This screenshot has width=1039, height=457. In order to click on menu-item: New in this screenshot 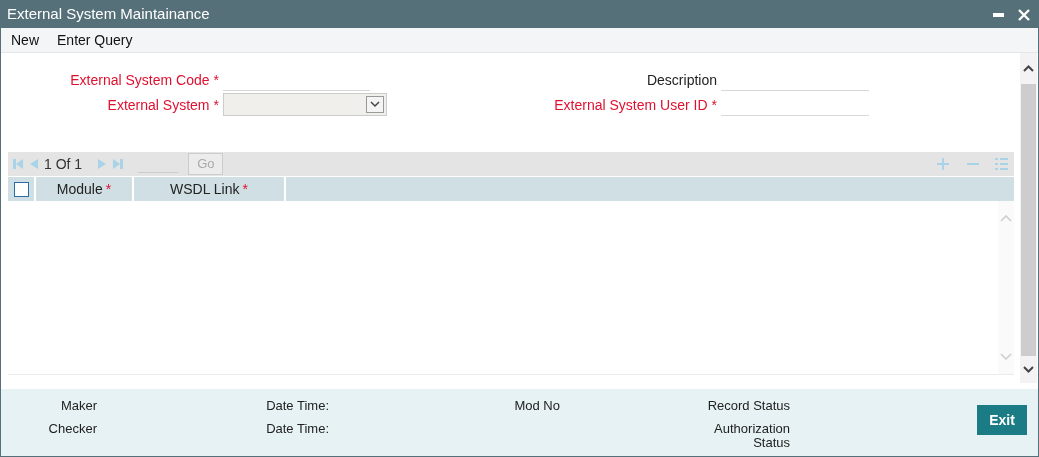, I will do `click(25, 40)`.